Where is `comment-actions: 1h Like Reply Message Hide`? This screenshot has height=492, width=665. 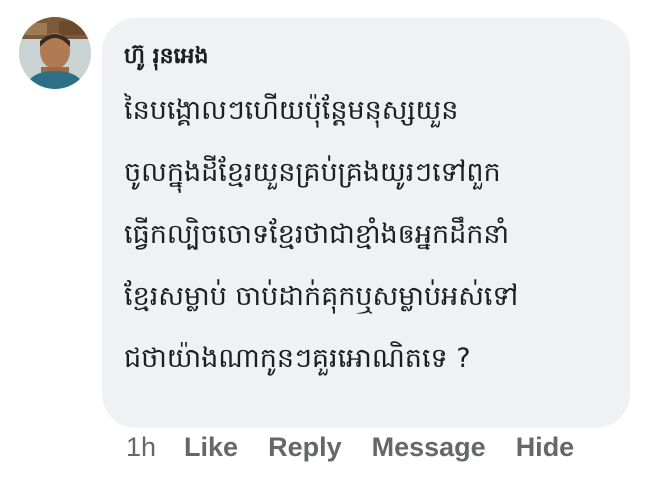 comment-actions: 1h Like Reply Message Hide is located at coordinates (350, 447).